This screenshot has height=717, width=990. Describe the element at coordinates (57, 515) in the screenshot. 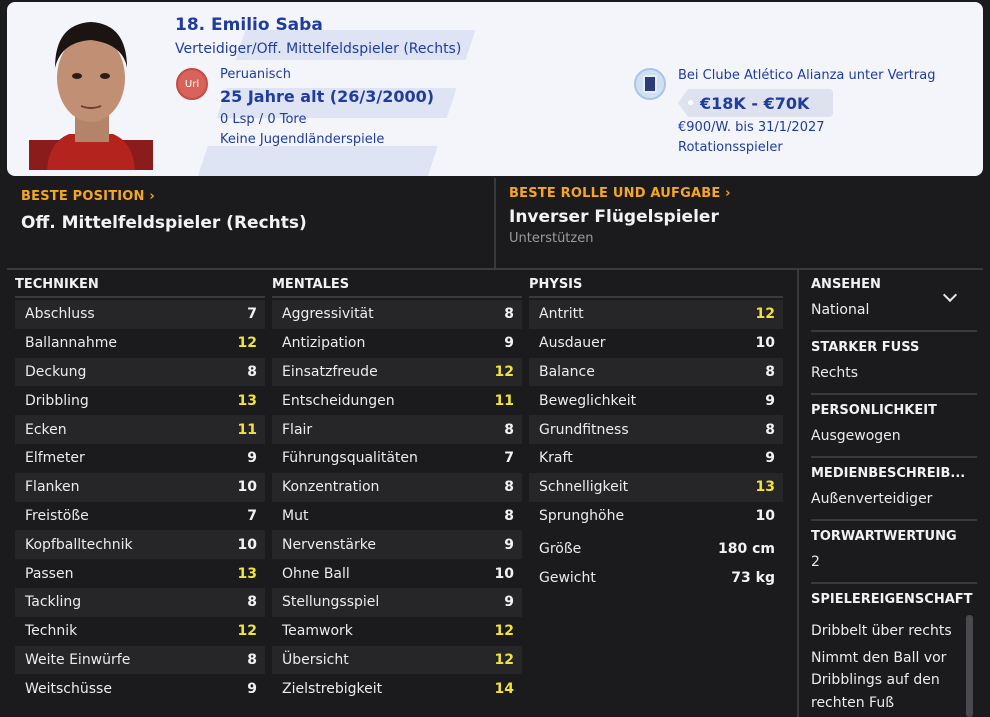

I see `attribute-name: Freistöße` at that location.